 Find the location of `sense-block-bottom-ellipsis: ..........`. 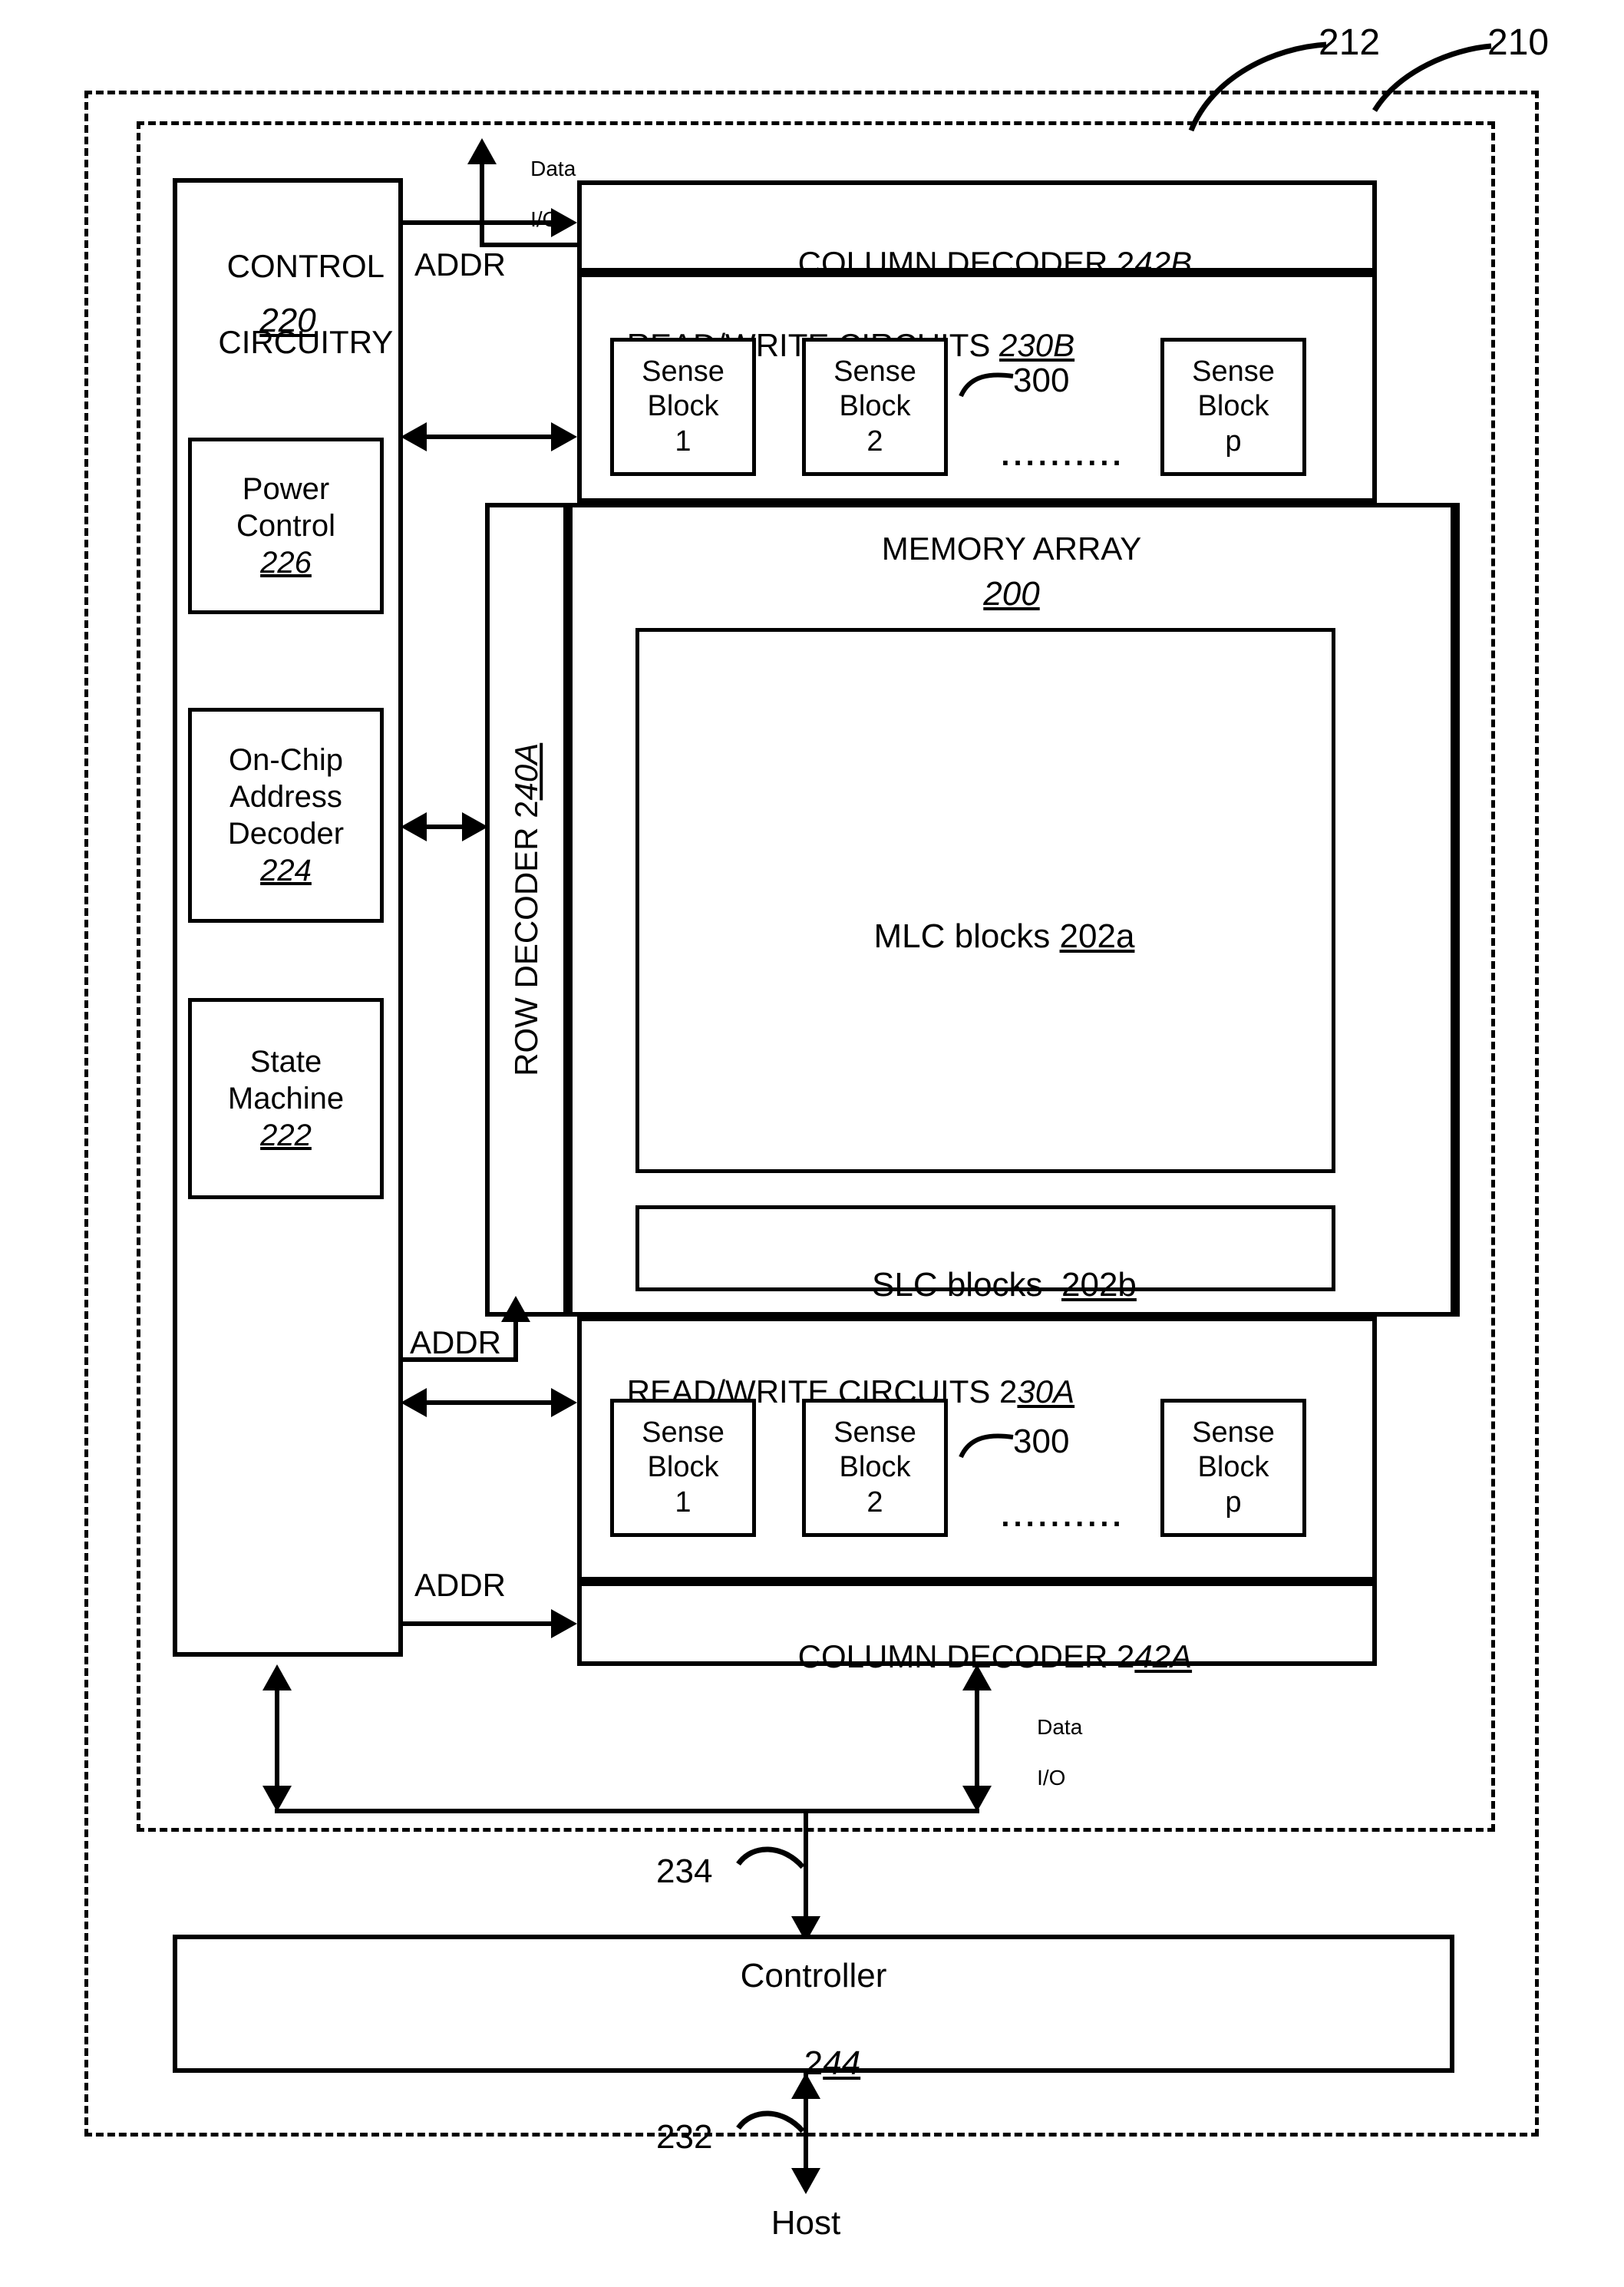

sense-block-bottom-ellipsis: .......... is located at coordinates (1063, 1516).